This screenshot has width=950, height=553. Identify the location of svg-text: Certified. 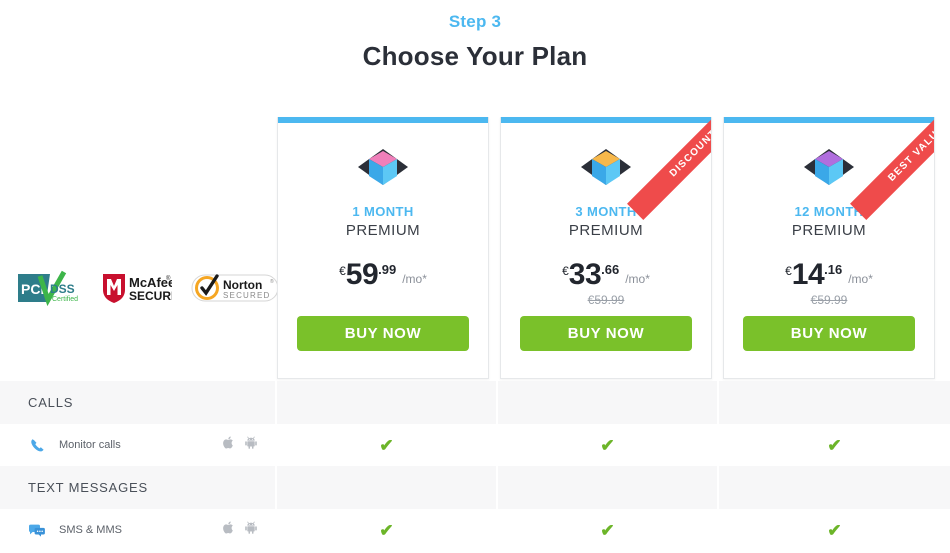
(65, 299).